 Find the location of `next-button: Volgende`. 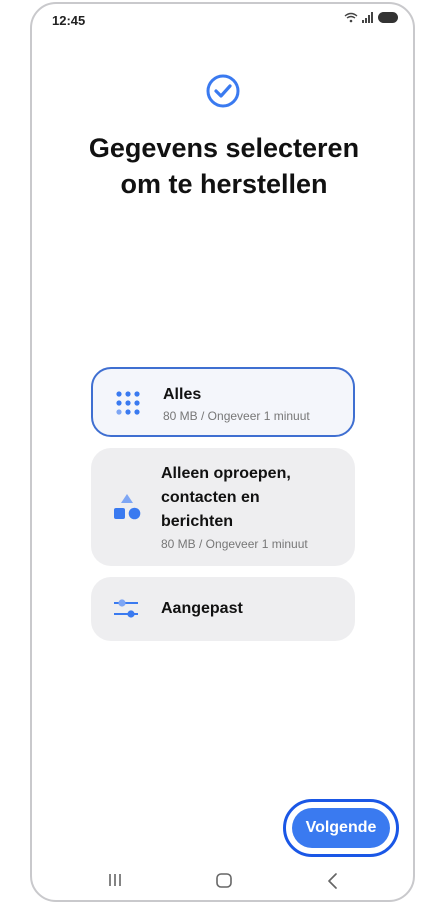

next-button: Volgende is located at coordinates (341, 828).